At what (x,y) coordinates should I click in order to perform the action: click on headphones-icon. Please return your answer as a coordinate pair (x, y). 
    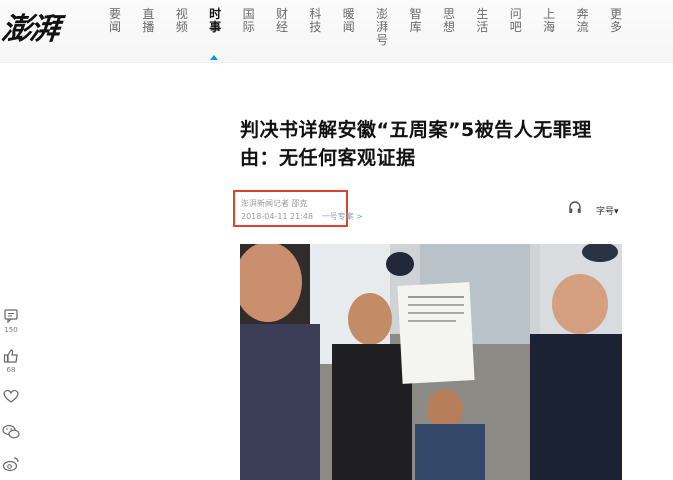
    Looking at the image, I should click on (575, 207).